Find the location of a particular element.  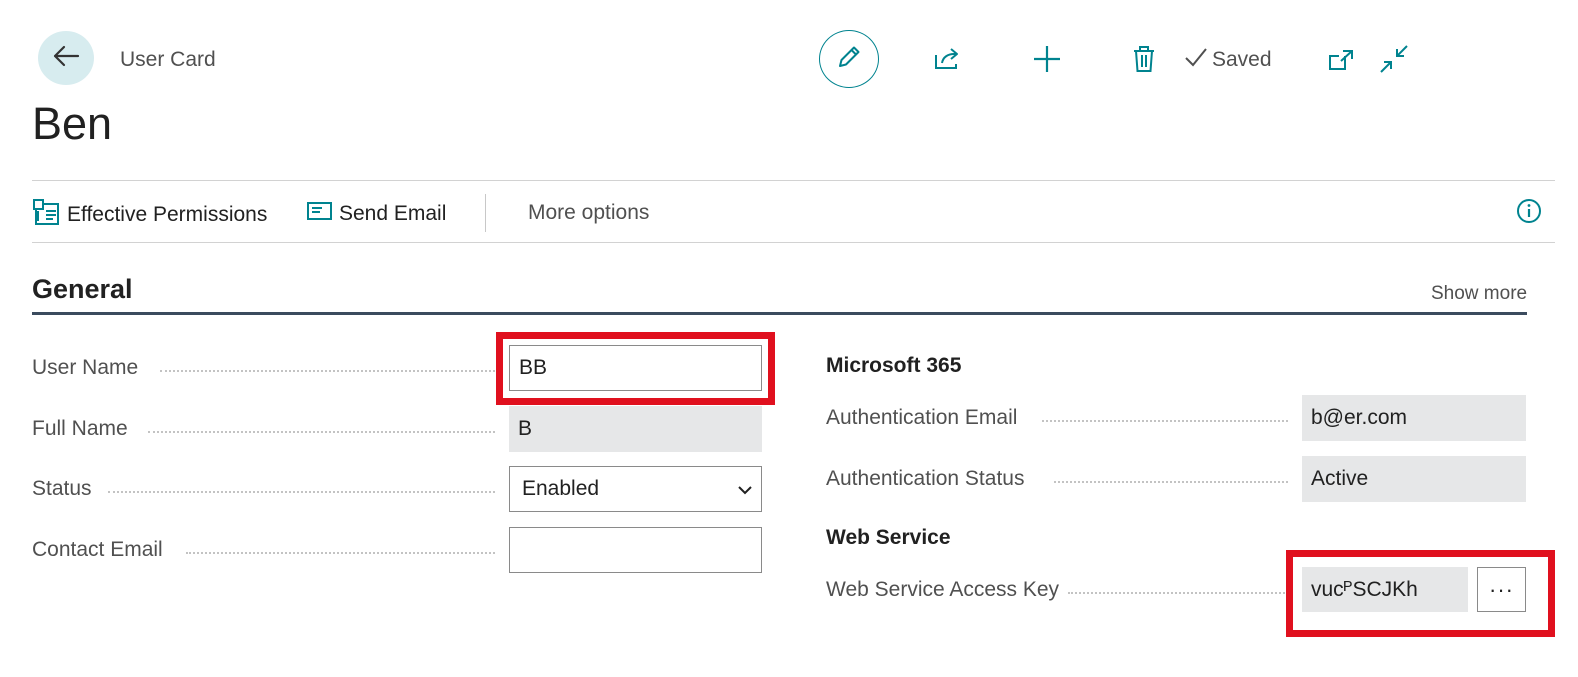

breadcrumb: User Card is located at coordinates (168, 59).